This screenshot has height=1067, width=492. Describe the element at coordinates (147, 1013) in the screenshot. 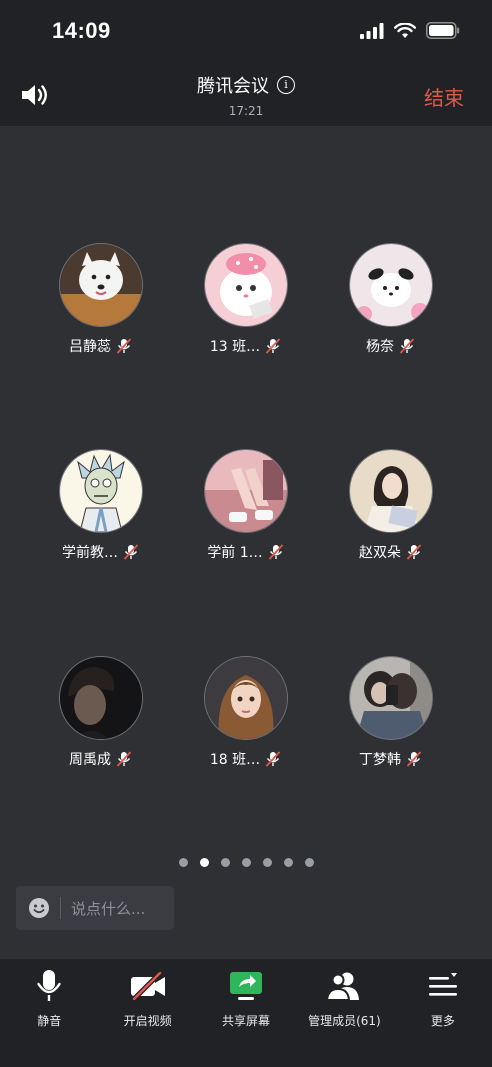

I see `video-button: 开启视频` at that location.